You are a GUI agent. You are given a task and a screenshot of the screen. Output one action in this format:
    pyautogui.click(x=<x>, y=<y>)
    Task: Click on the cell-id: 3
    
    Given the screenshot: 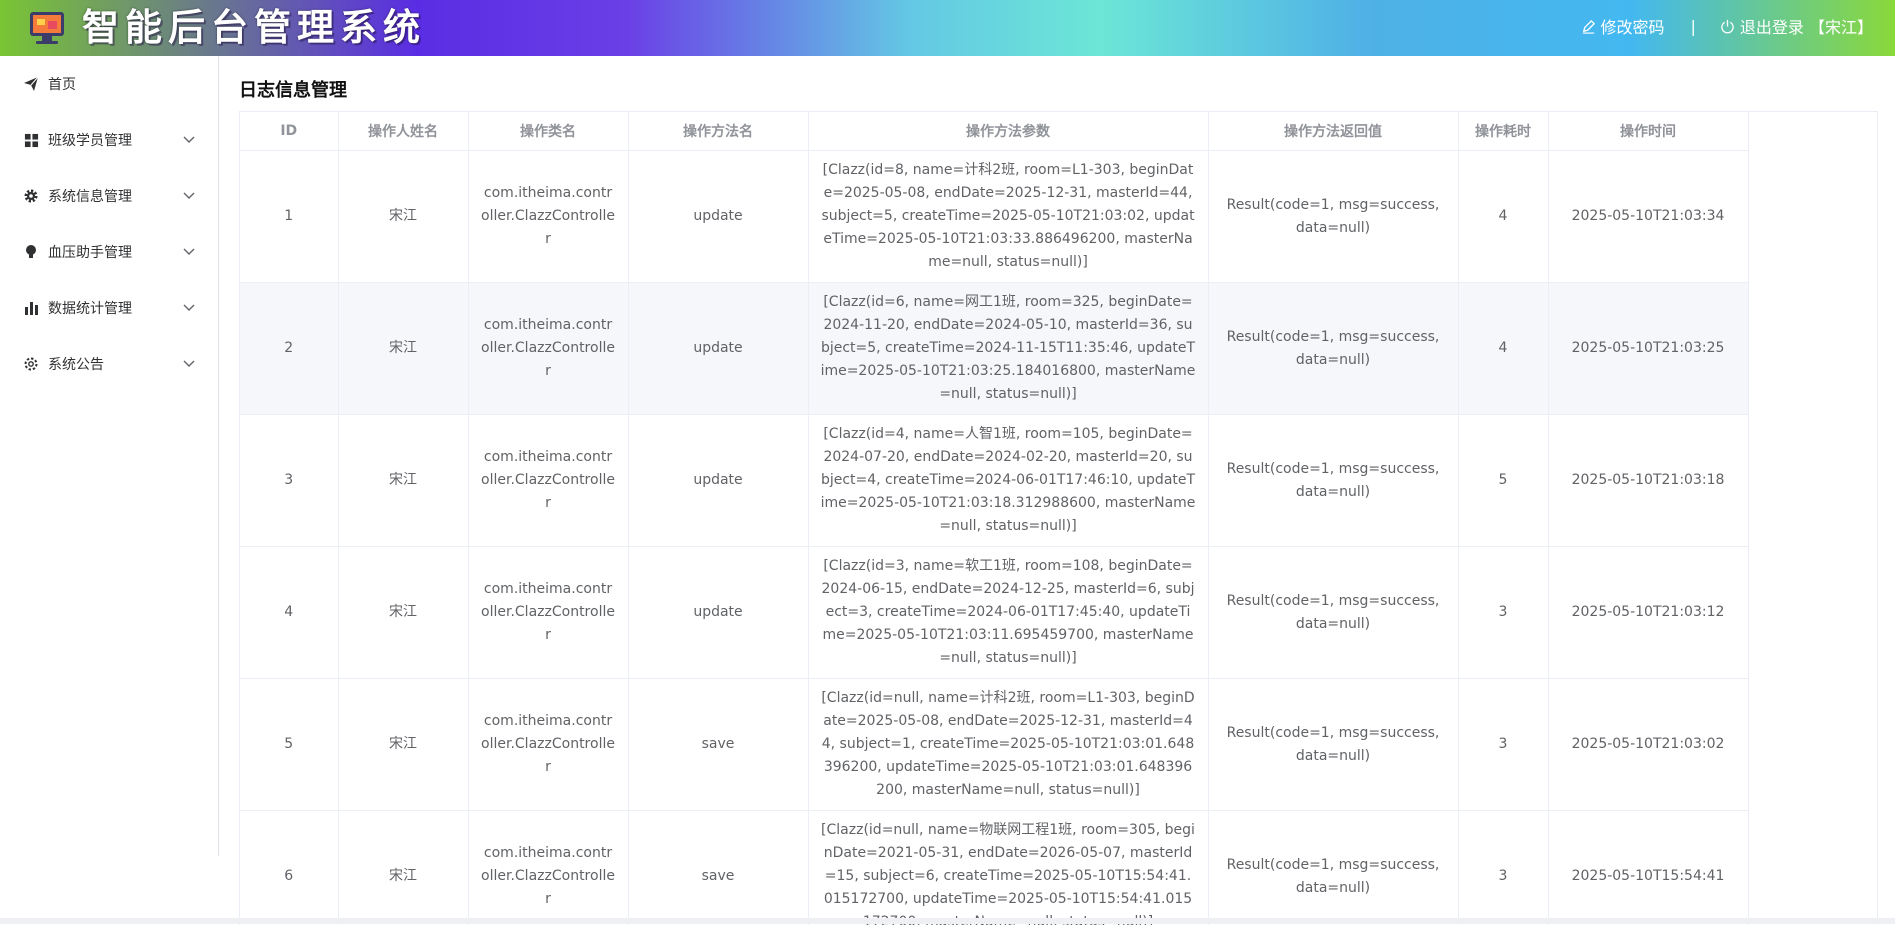 What is the action you would take?
    pyautogui.click(x=289, y=481)
    